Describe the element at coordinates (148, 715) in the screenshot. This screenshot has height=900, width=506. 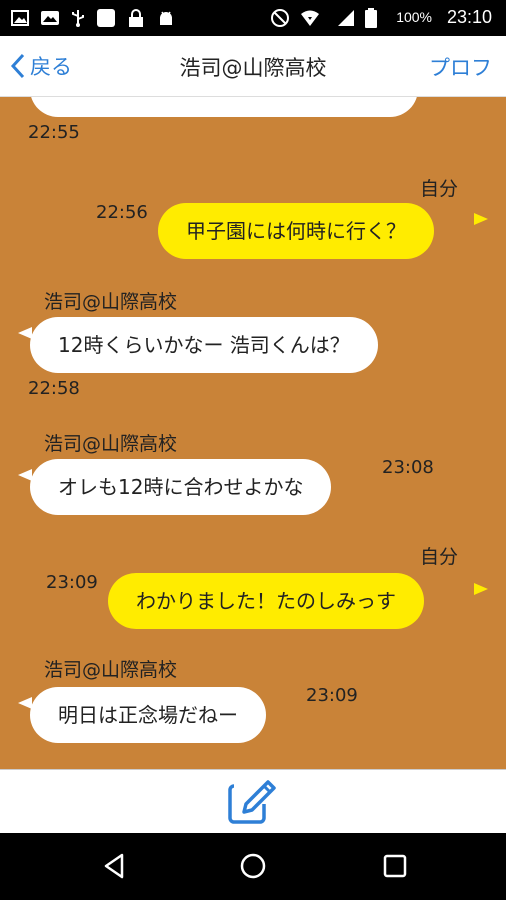
I see `message-bubble-other: 明日は正念場だねー` at that location.